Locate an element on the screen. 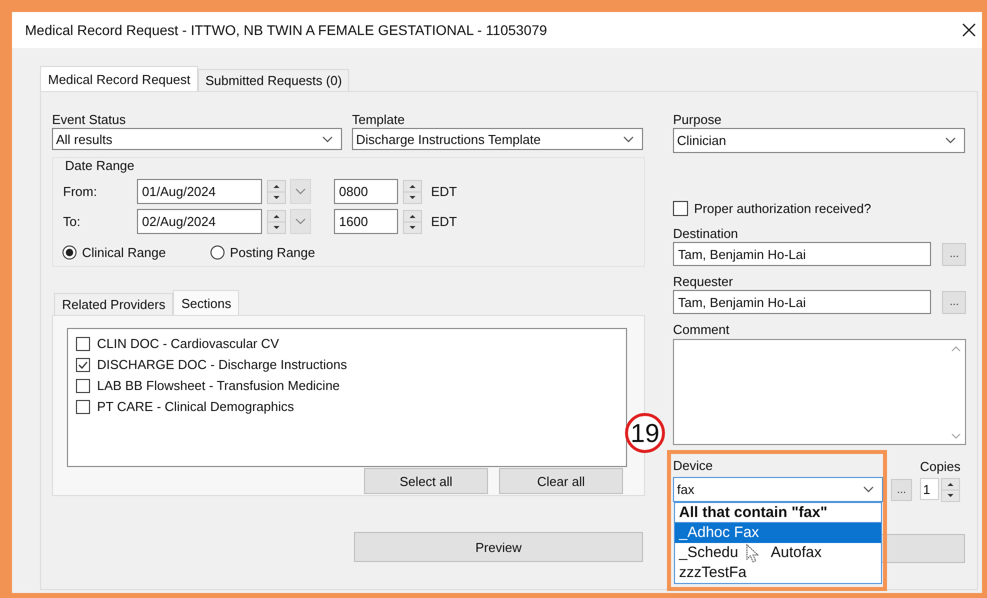 The image size is (987, 598). clear-all-button: Clear all is located at coordinates (561, 481).